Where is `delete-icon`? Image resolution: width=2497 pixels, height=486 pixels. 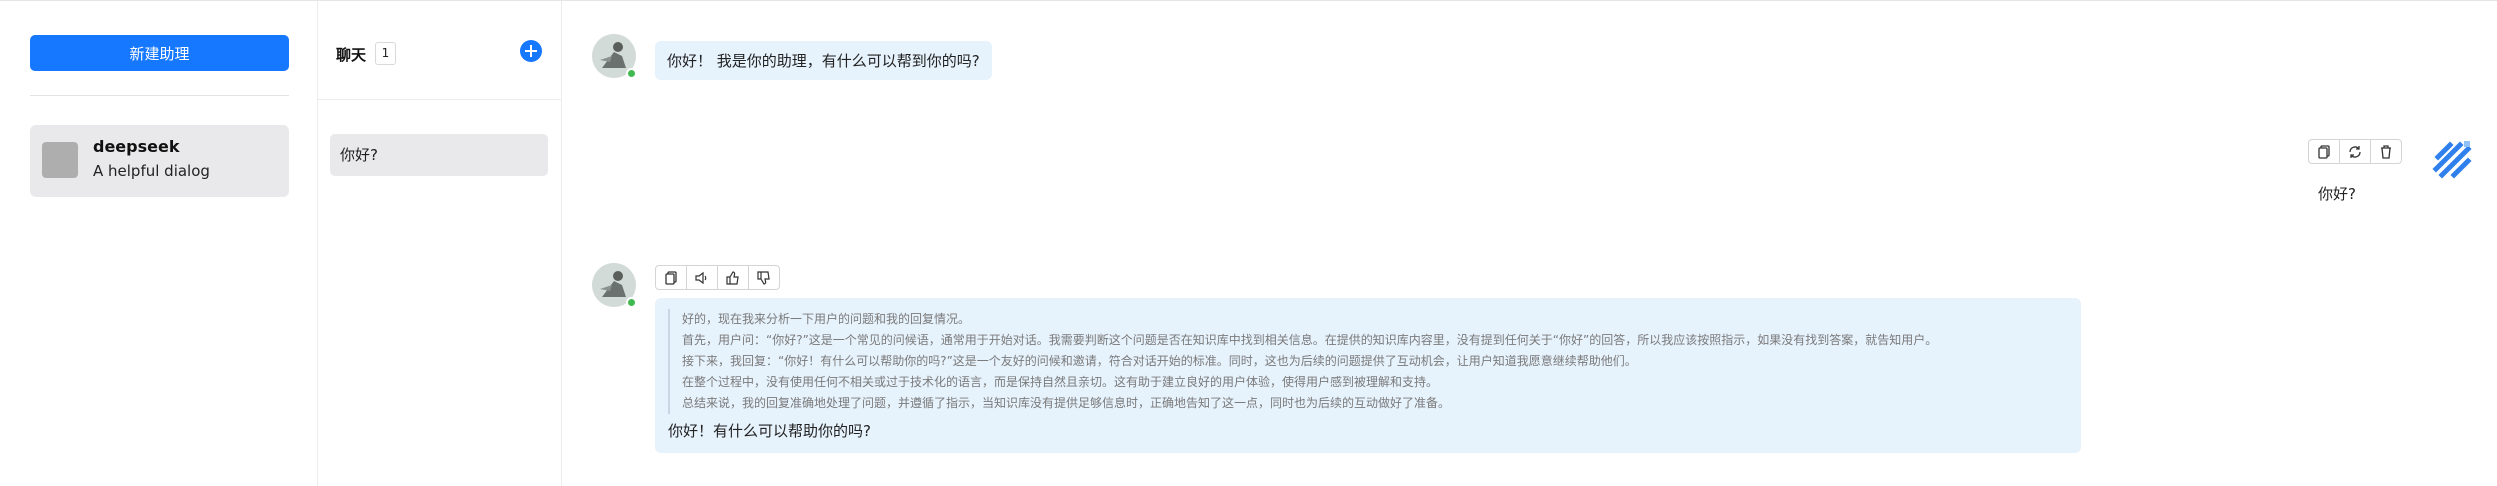 delete-icon is located at coordinates (2386, 151).